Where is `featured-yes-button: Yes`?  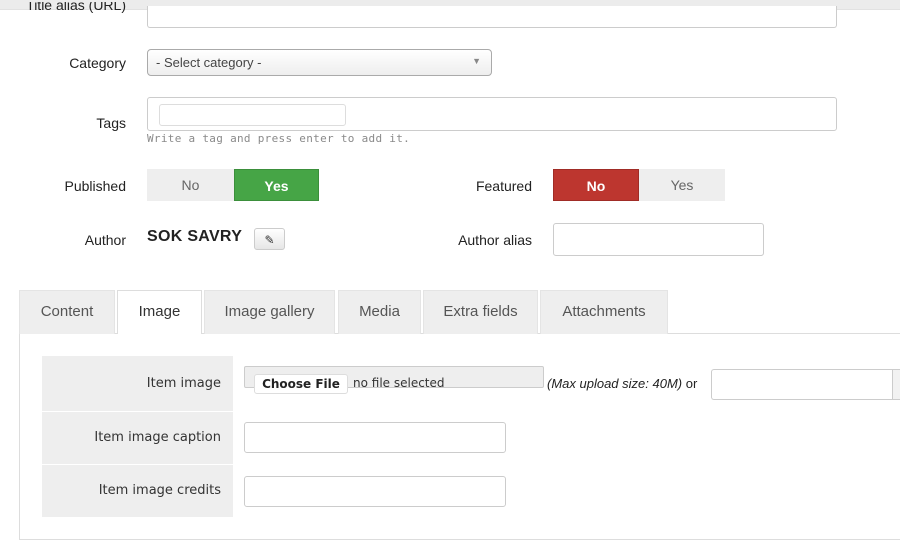
featured-yes-button: Yes is located at coordinates (682, 185).